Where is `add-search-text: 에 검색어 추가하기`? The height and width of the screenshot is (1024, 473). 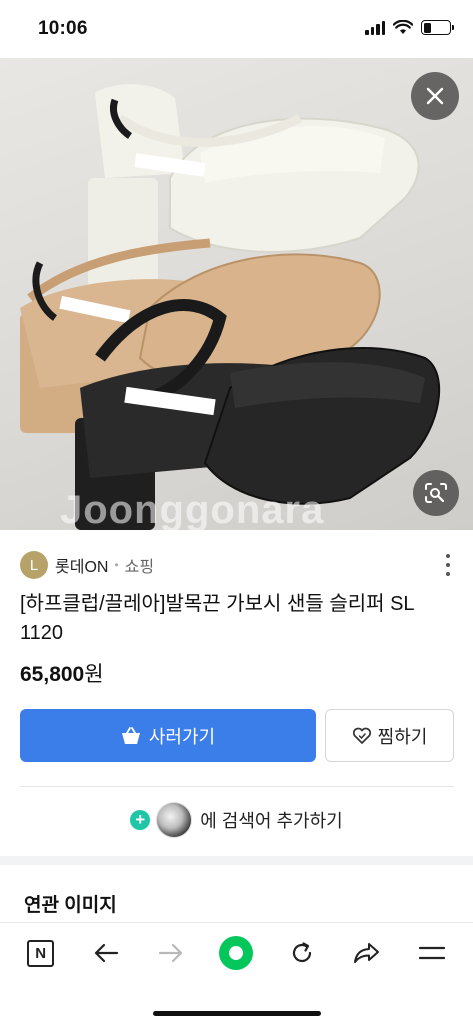 add-search-text: 에 검색어 추가하기 is located at coordinates (271, 821).